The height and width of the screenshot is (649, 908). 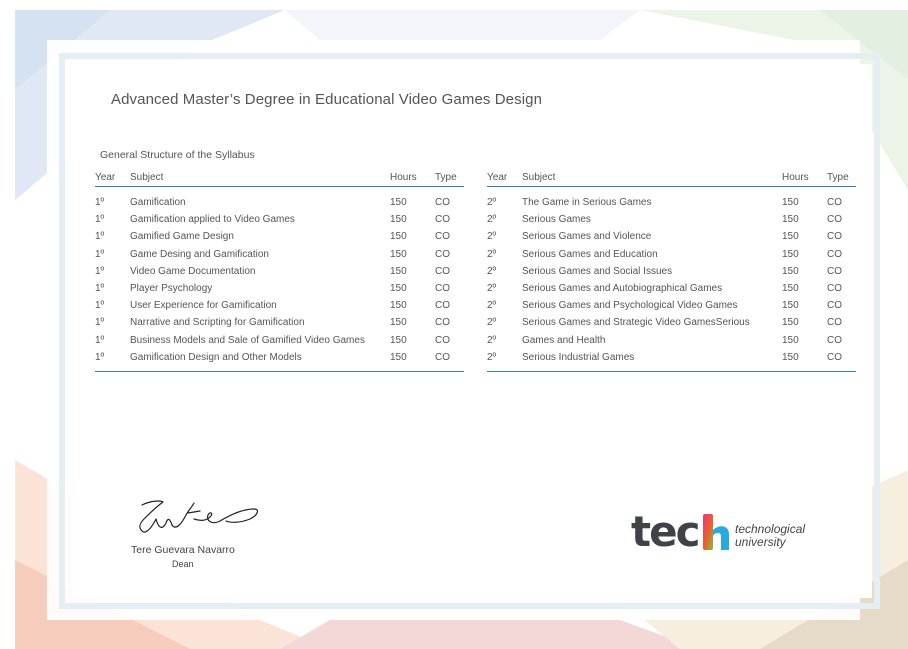 I want to click on cell-subject: Serious Games, so click(x=556, y=220).